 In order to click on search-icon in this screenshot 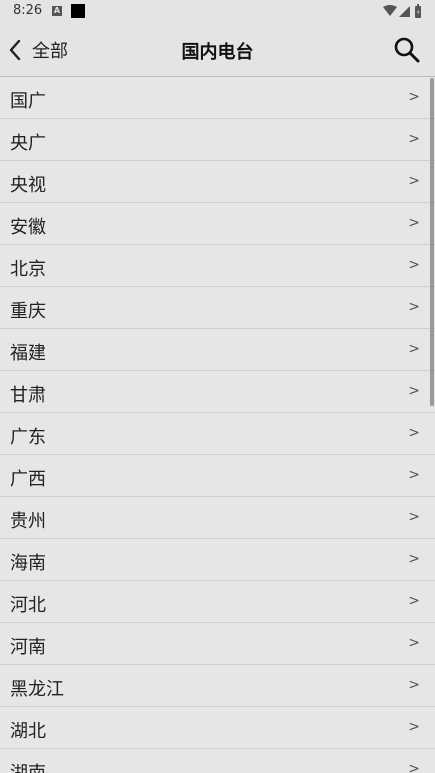, I will do `click(407, 50)`.